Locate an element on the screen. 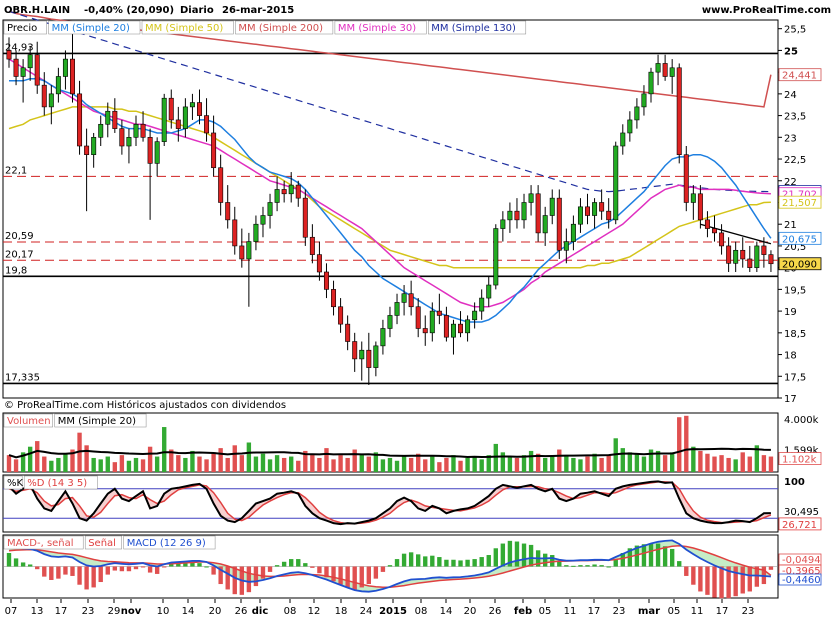  stoch-frame is located at coordinates (390, 503).